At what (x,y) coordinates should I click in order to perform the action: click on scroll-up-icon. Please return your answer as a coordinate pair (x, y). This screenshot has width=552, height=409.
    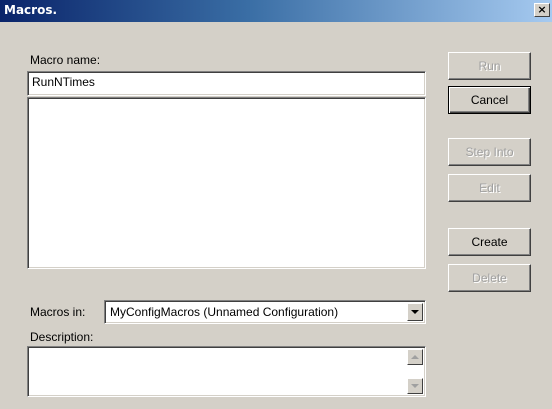
    Looking at the image, I should click on (415, 357).